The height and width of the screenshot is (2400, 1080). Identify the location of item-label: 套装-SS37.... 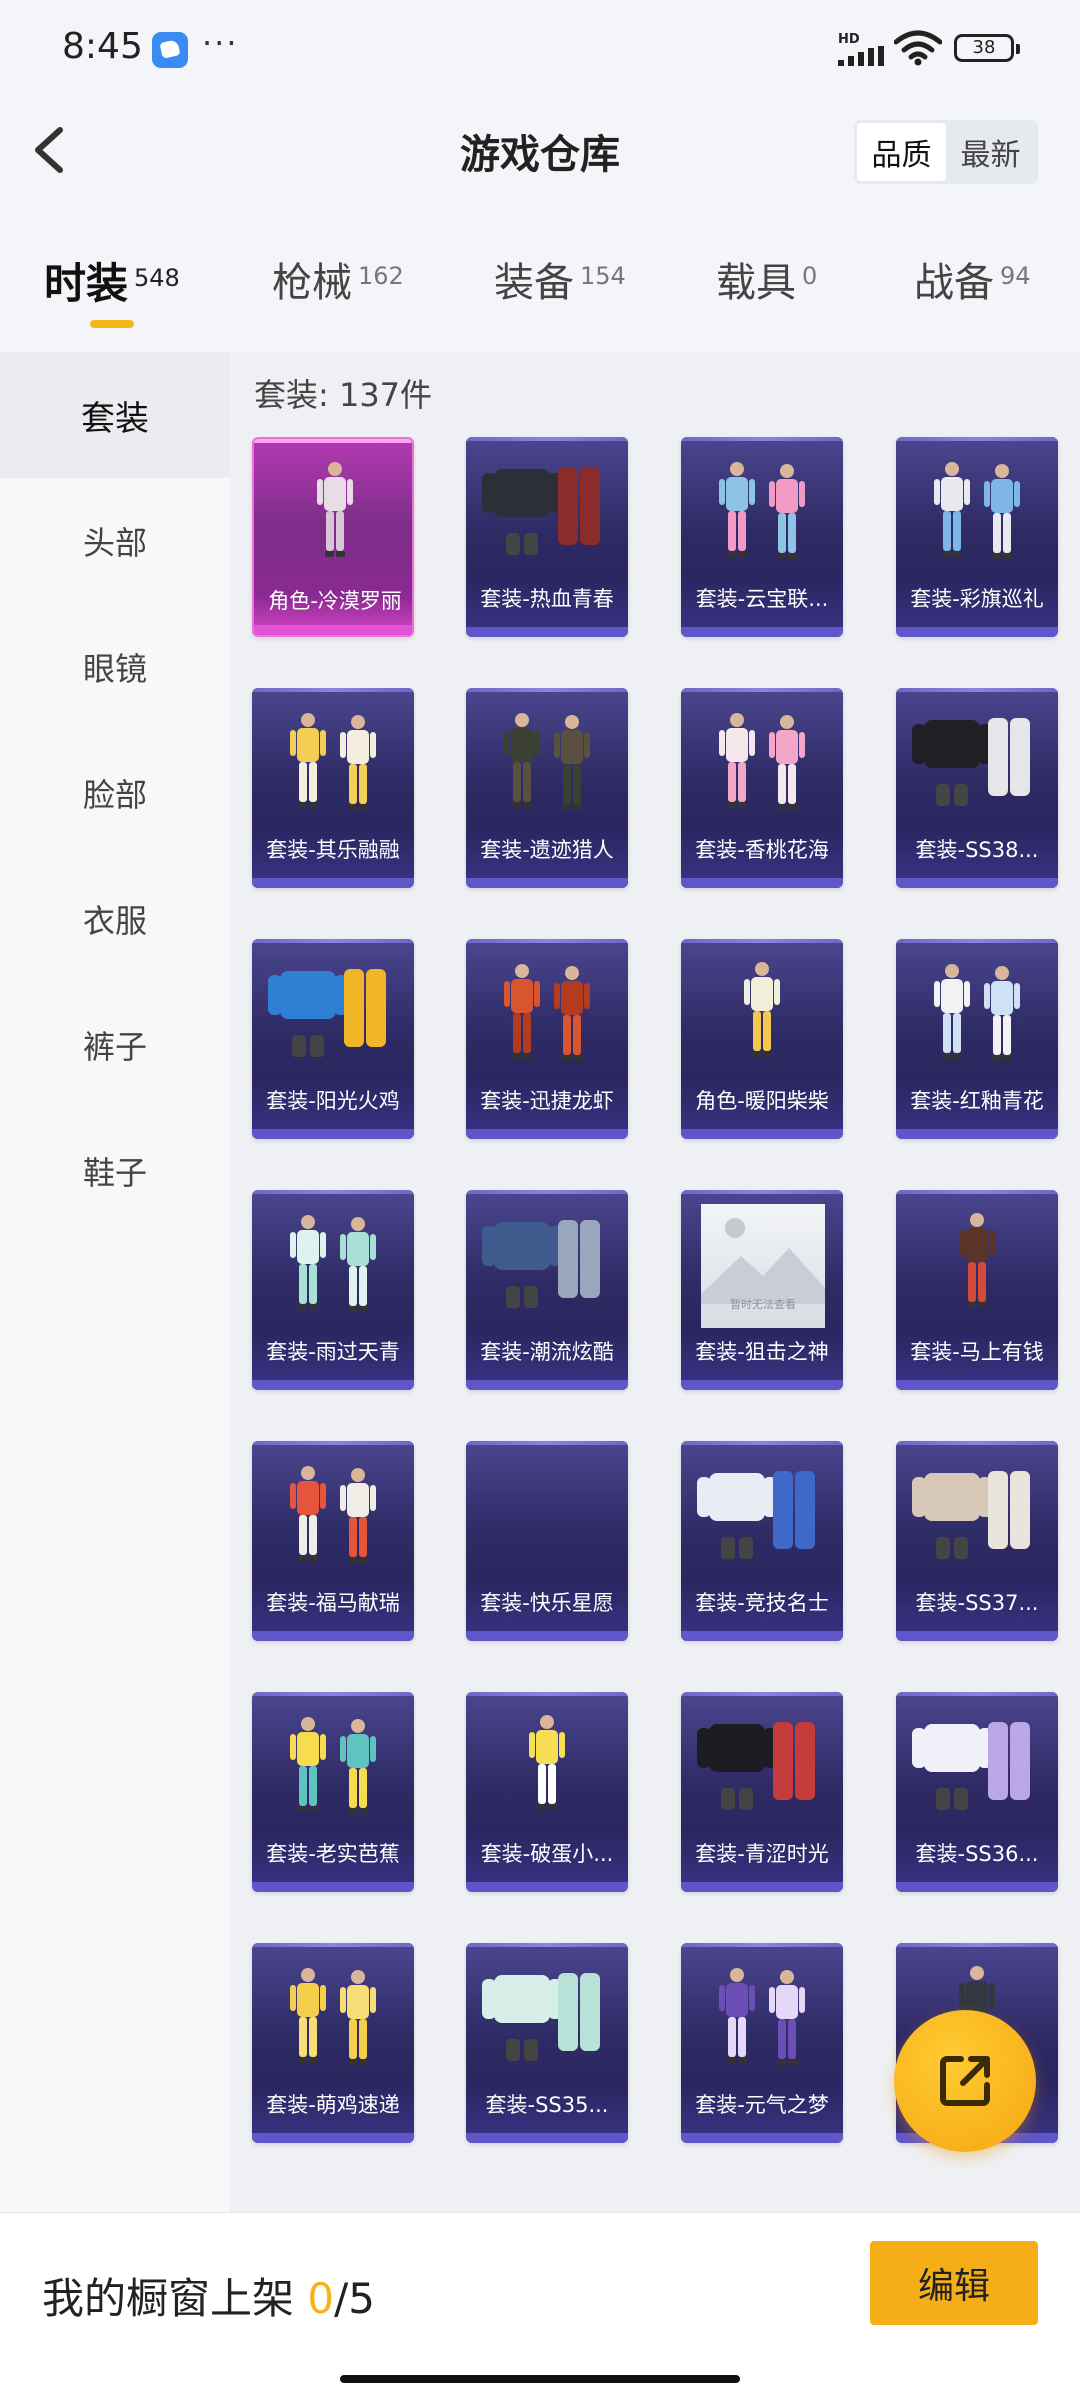
(977, 1603).